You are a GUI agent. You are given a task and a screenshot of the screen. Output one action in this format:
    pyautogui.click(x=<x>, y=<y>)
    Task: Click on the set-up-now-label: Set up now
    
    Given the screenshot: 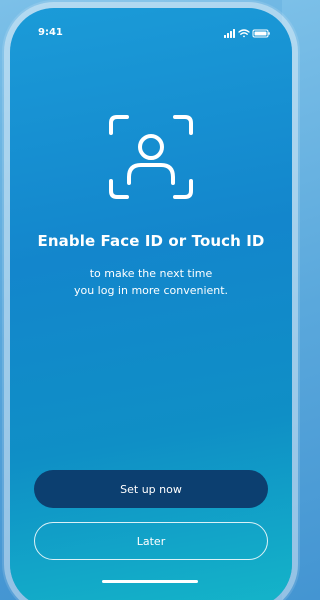 What is the action you would take?
    pyautogui.click(x=151, y=489)
    